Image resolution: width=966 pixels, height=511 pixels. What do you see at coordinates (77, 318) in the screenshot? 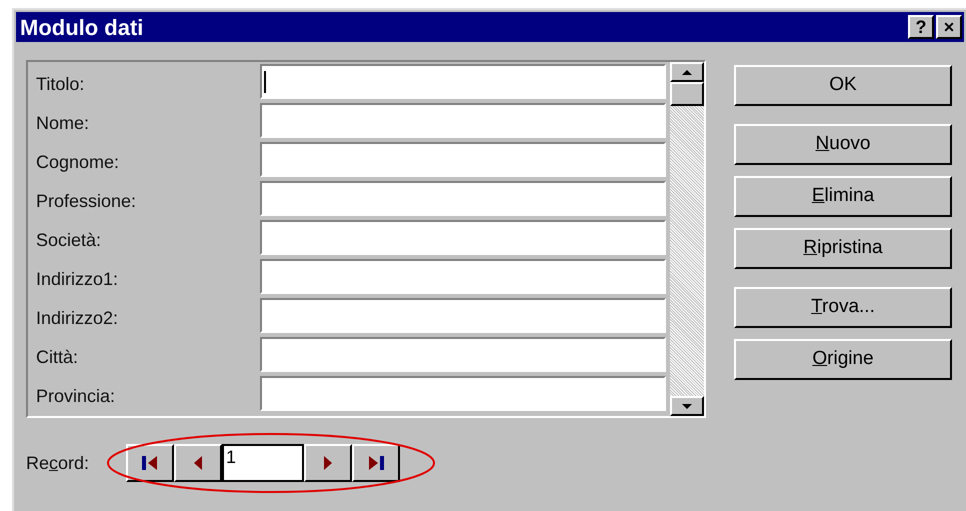
I see `field-label: Indirizzo2:` at bounding box center [77, 318].